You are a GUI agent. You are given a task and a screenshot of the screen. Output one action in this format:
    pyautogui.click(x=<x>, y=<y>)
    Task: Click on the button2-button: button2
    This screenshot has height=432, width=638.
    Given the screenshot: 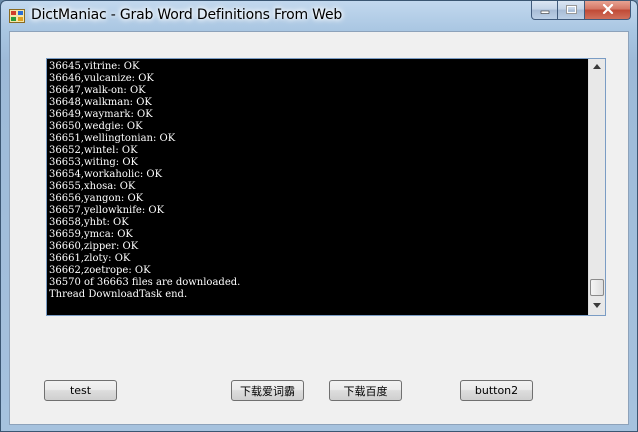 What is the action you would take?
    pyautogui.click(x=496, y=390)
    